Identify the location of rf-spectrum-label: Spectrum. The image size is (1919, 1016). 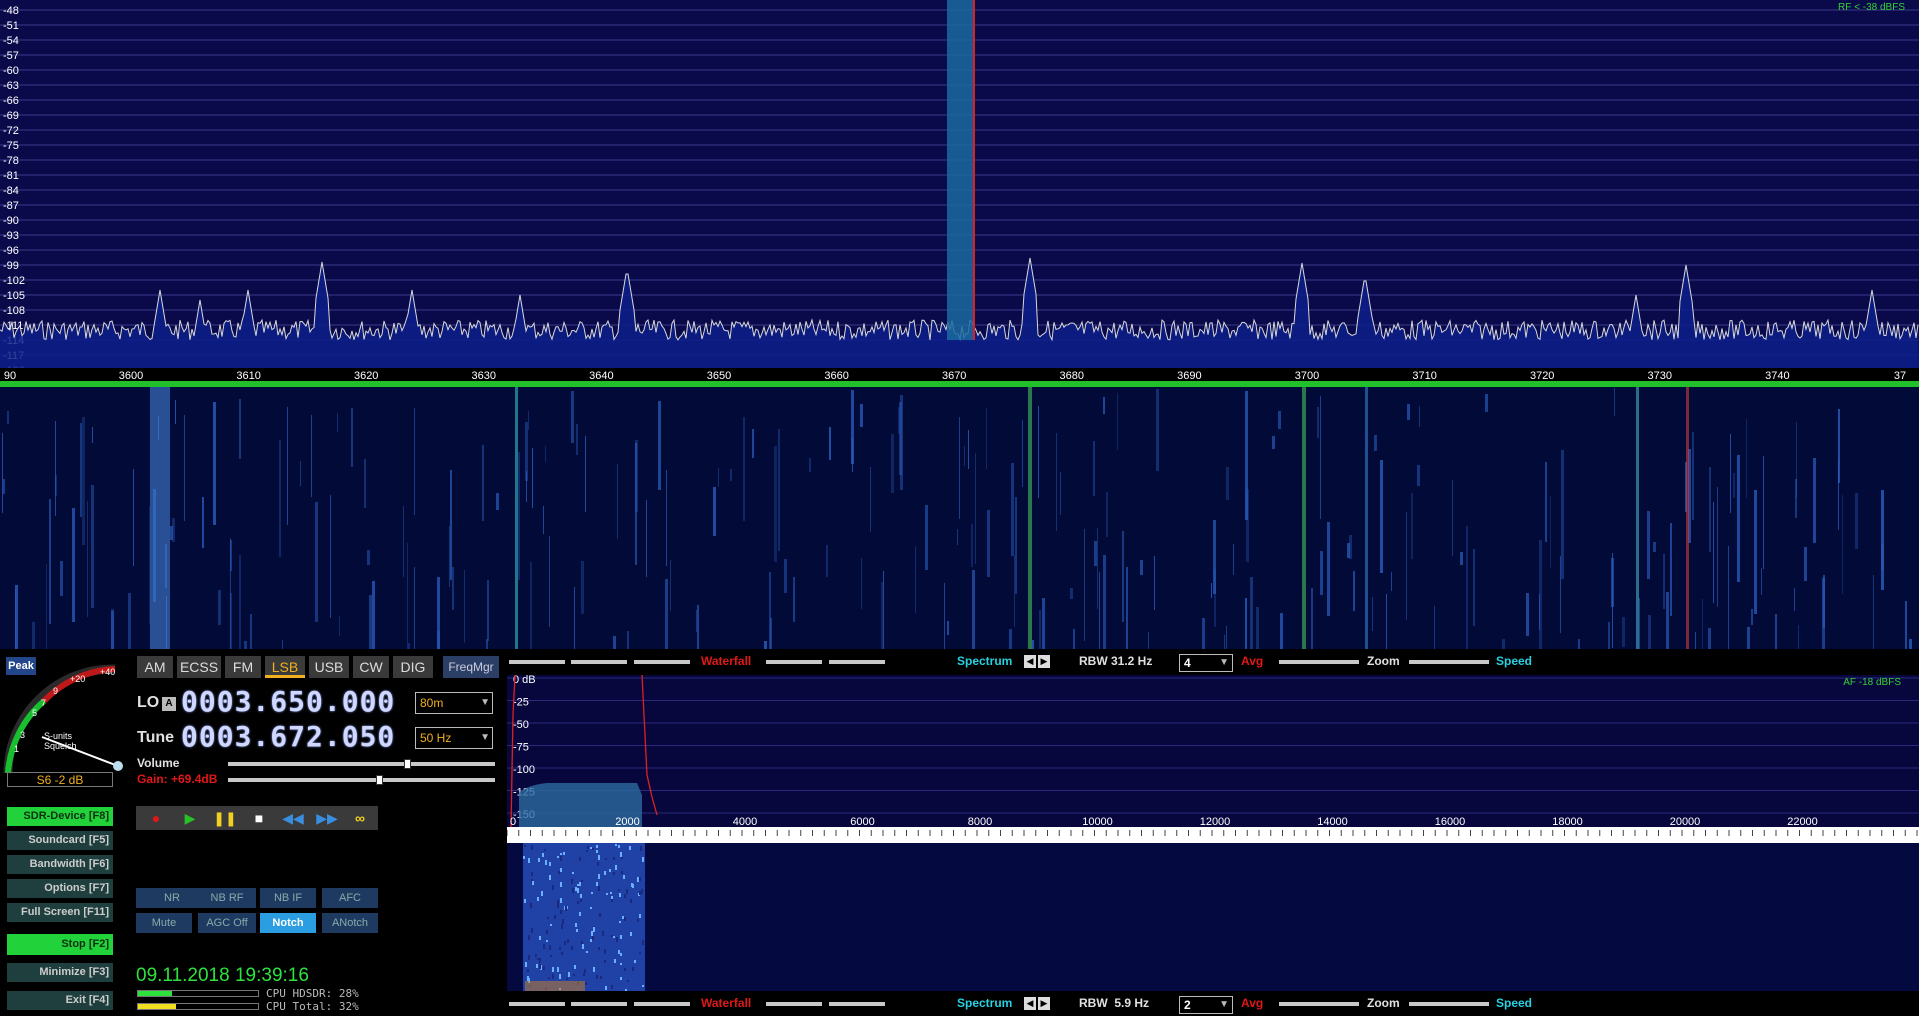
(985, 661).